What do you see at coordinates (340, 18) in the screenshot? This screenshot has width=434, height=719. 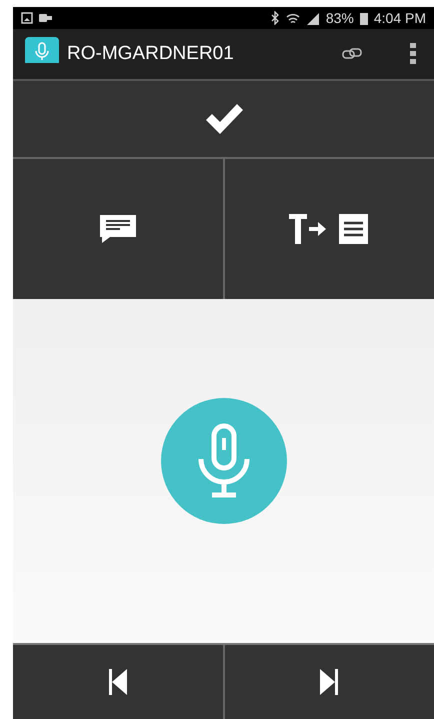 I see `battery-percentage: 83%` at bounding box center [340, 18].